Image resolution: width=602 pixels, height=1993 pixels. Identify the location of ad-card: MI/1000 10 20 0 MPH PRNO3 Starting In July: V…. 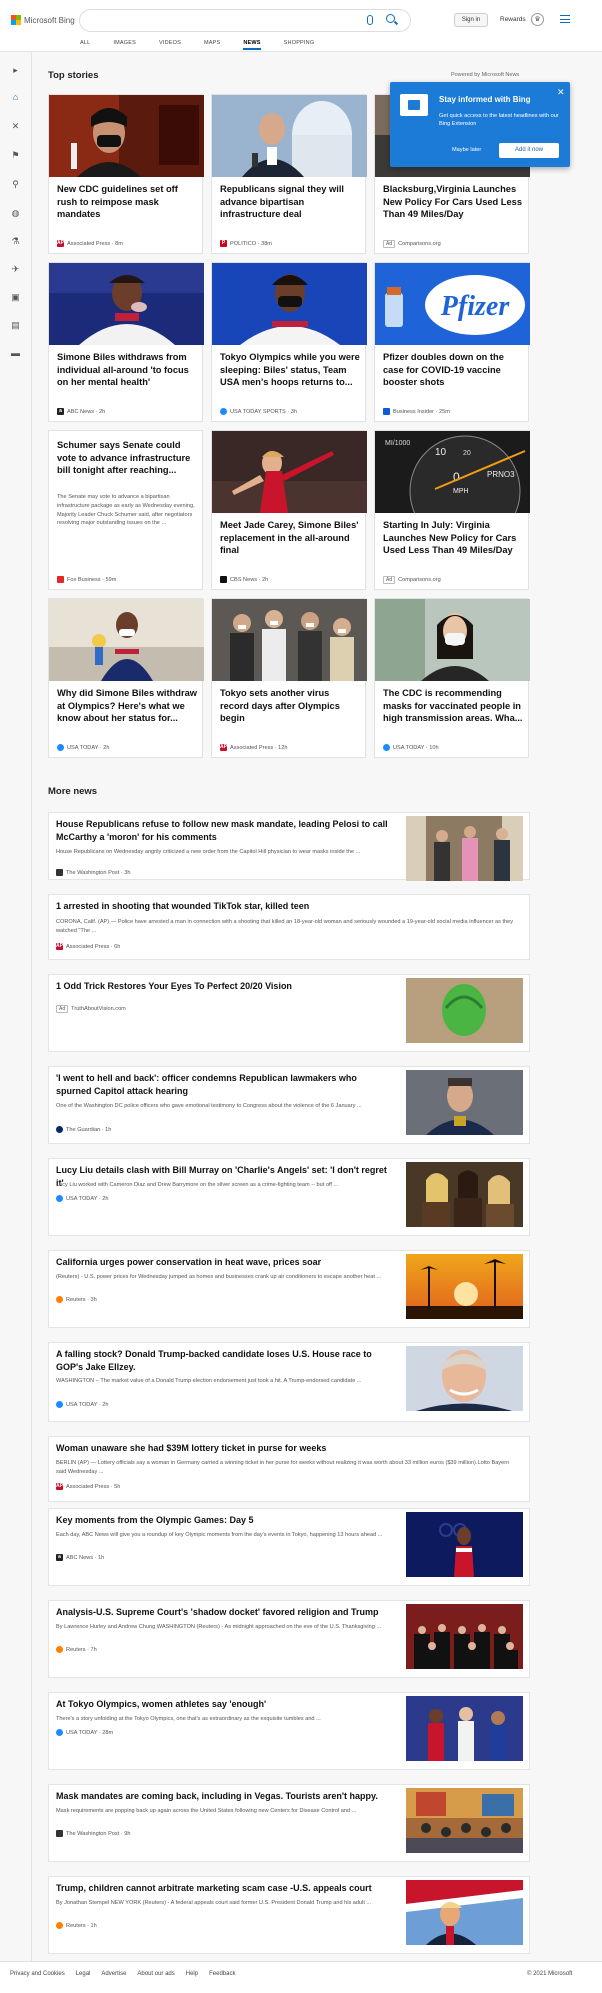
(452, 510).